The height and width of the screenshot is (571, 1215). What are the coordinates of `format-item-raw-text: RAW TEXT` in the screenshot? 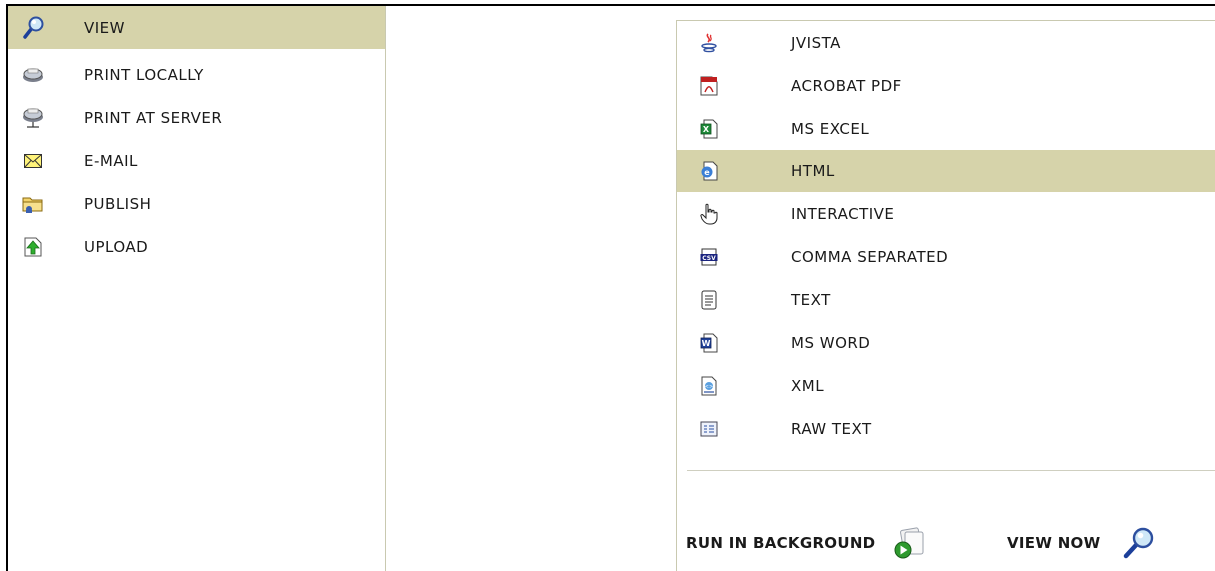 It's located at (946, 429).